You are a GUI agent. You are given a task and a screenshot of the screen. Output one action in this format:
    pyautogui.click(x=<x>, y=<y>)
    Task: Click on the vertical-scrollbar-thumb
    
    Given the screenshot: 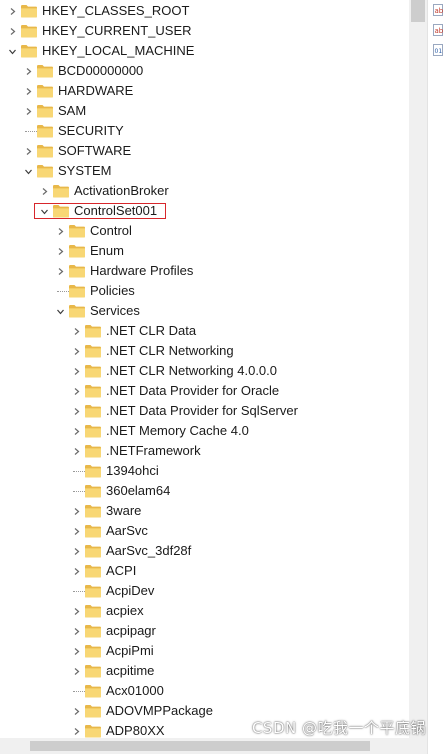 What is the action you would take?
    pyautogui.click(x=418, y=11)
    